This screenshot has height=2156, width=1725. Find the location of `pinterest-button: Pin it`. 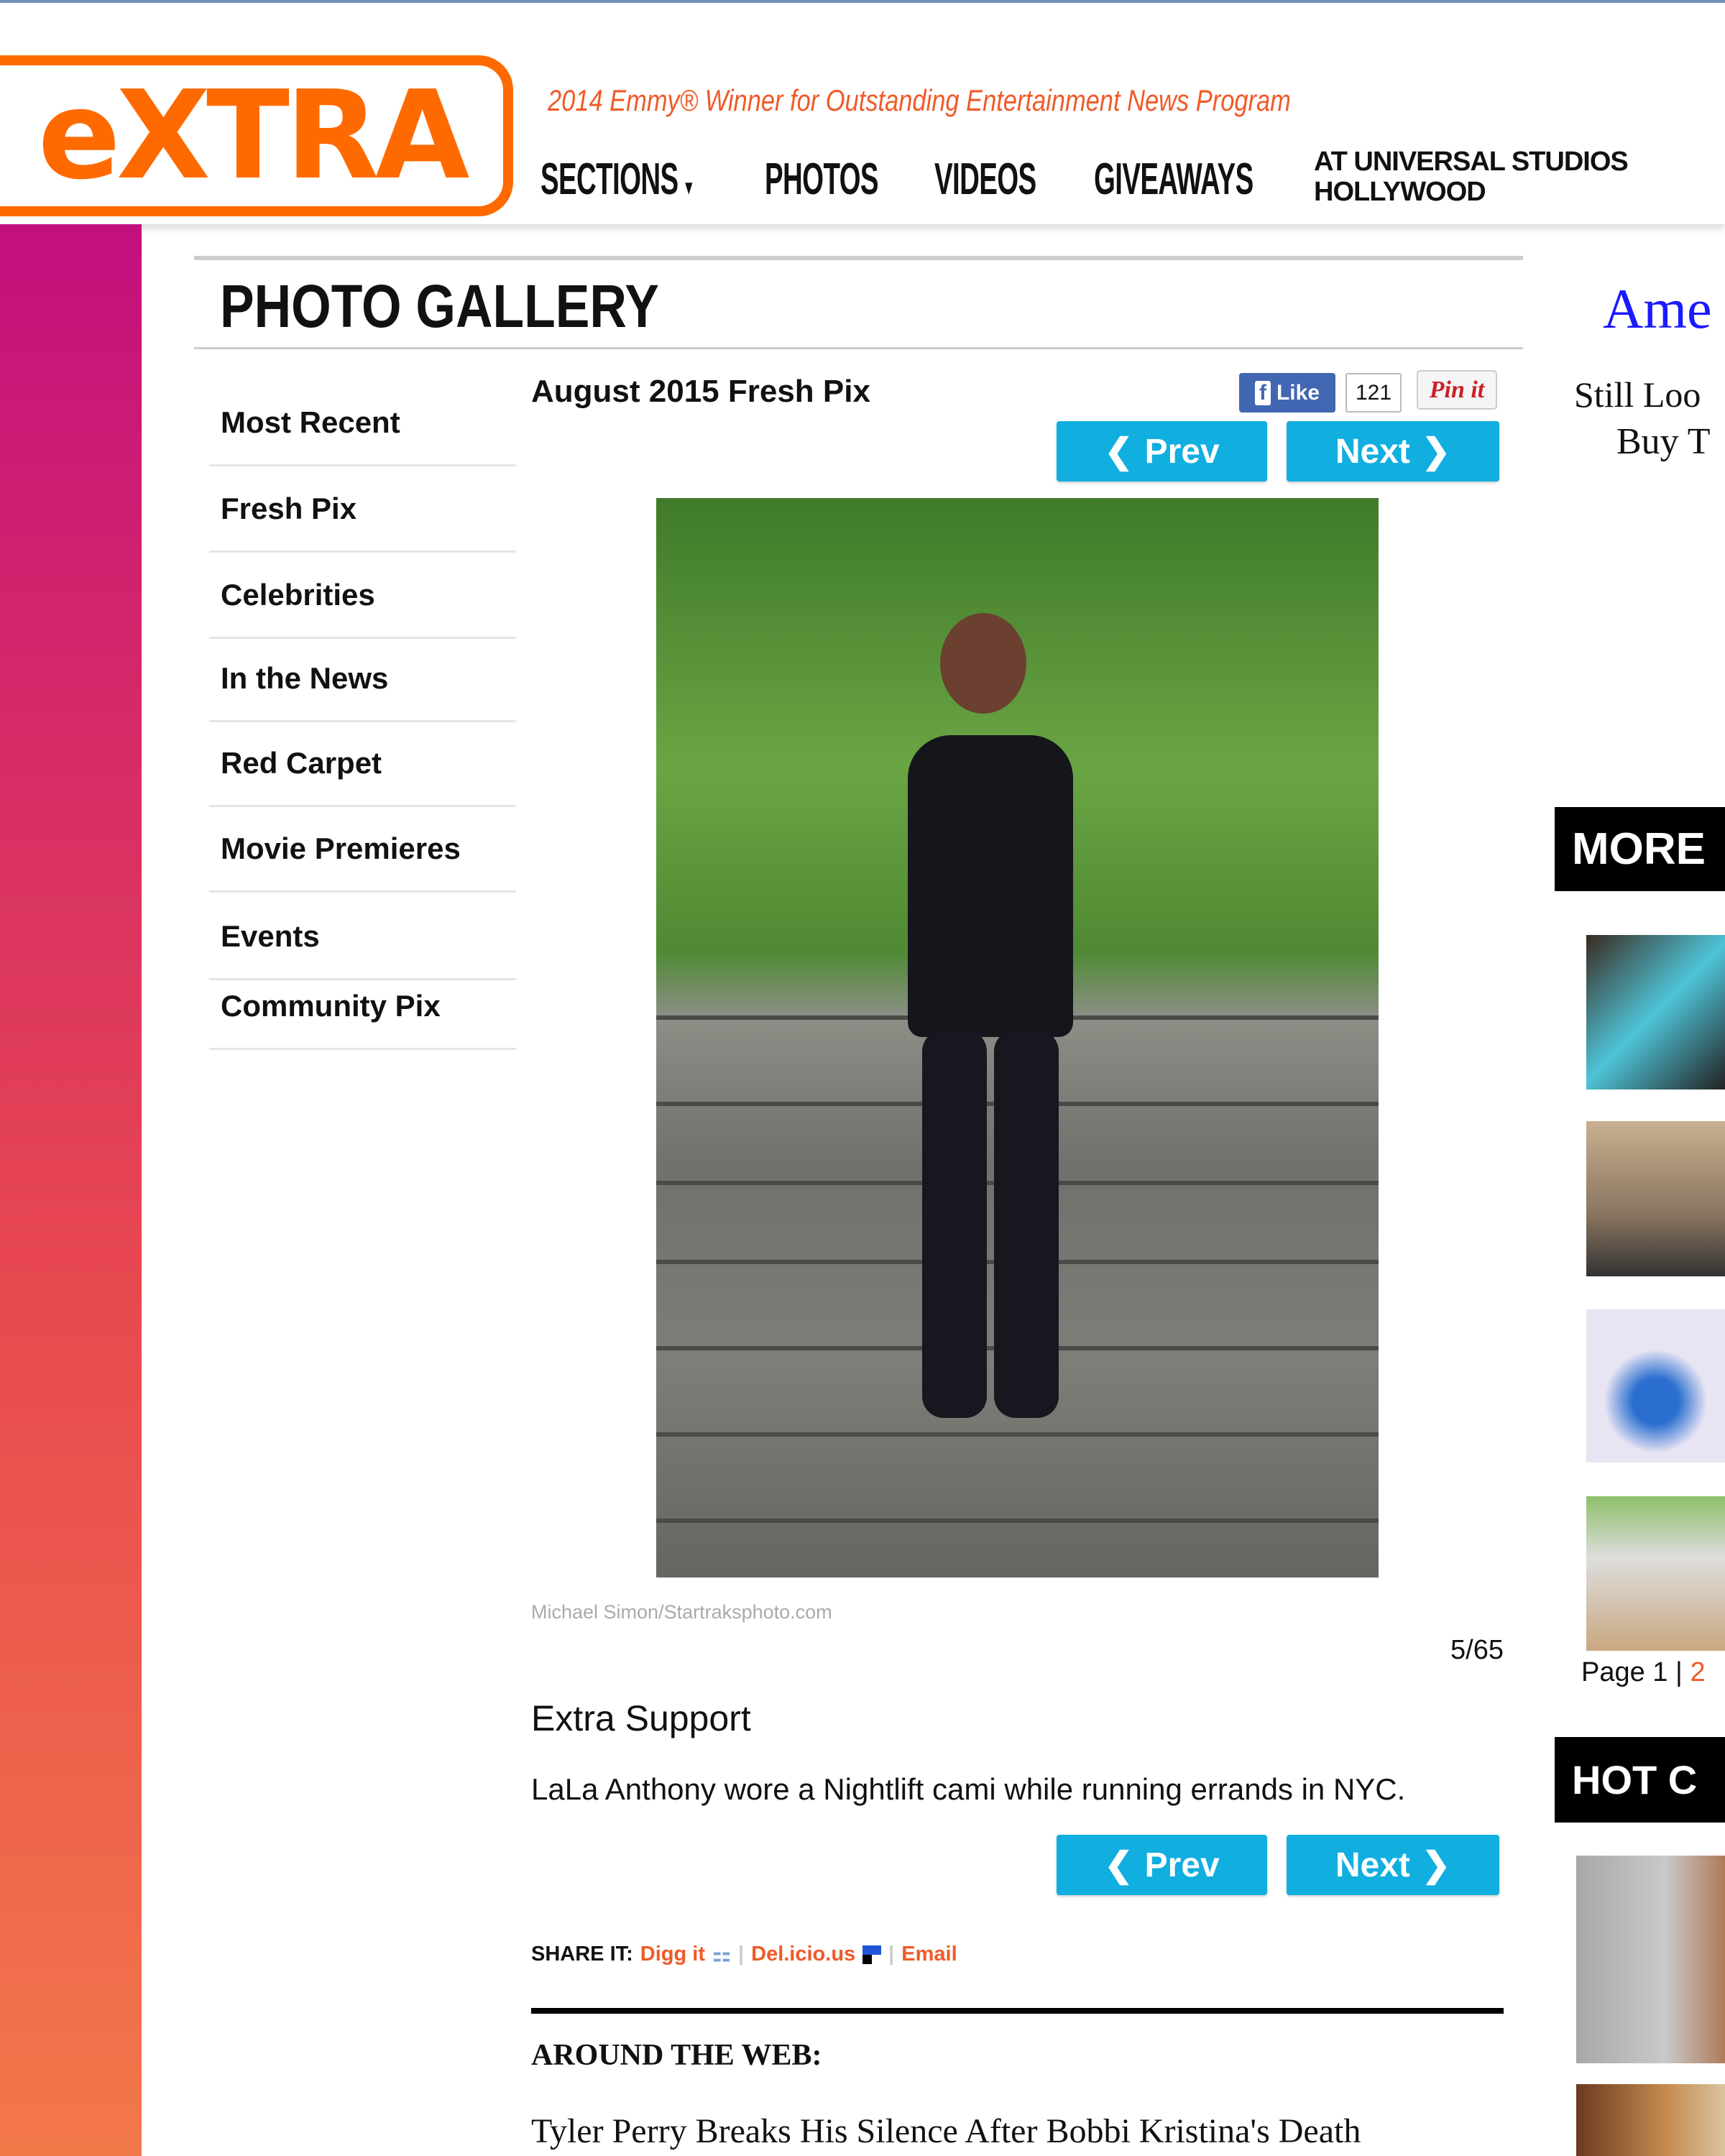

pinterest-button: Pin it is located at coordinates (1457, 390).